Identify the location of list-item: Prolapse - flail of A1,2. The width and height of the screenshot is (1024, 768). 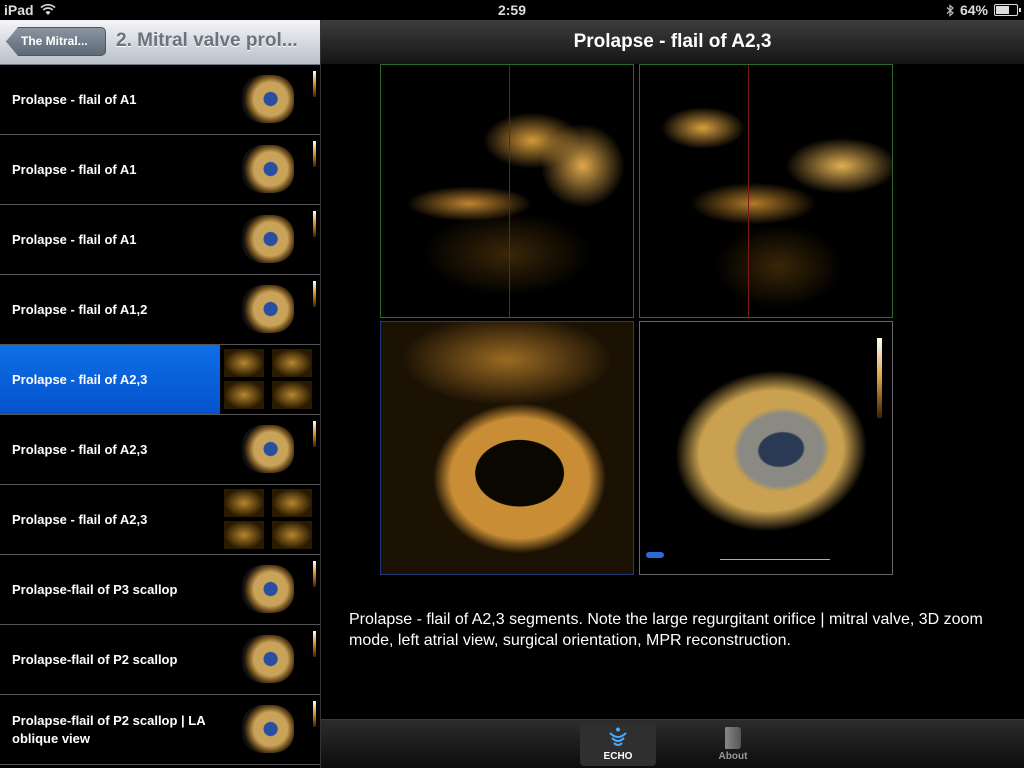
(160, 310).